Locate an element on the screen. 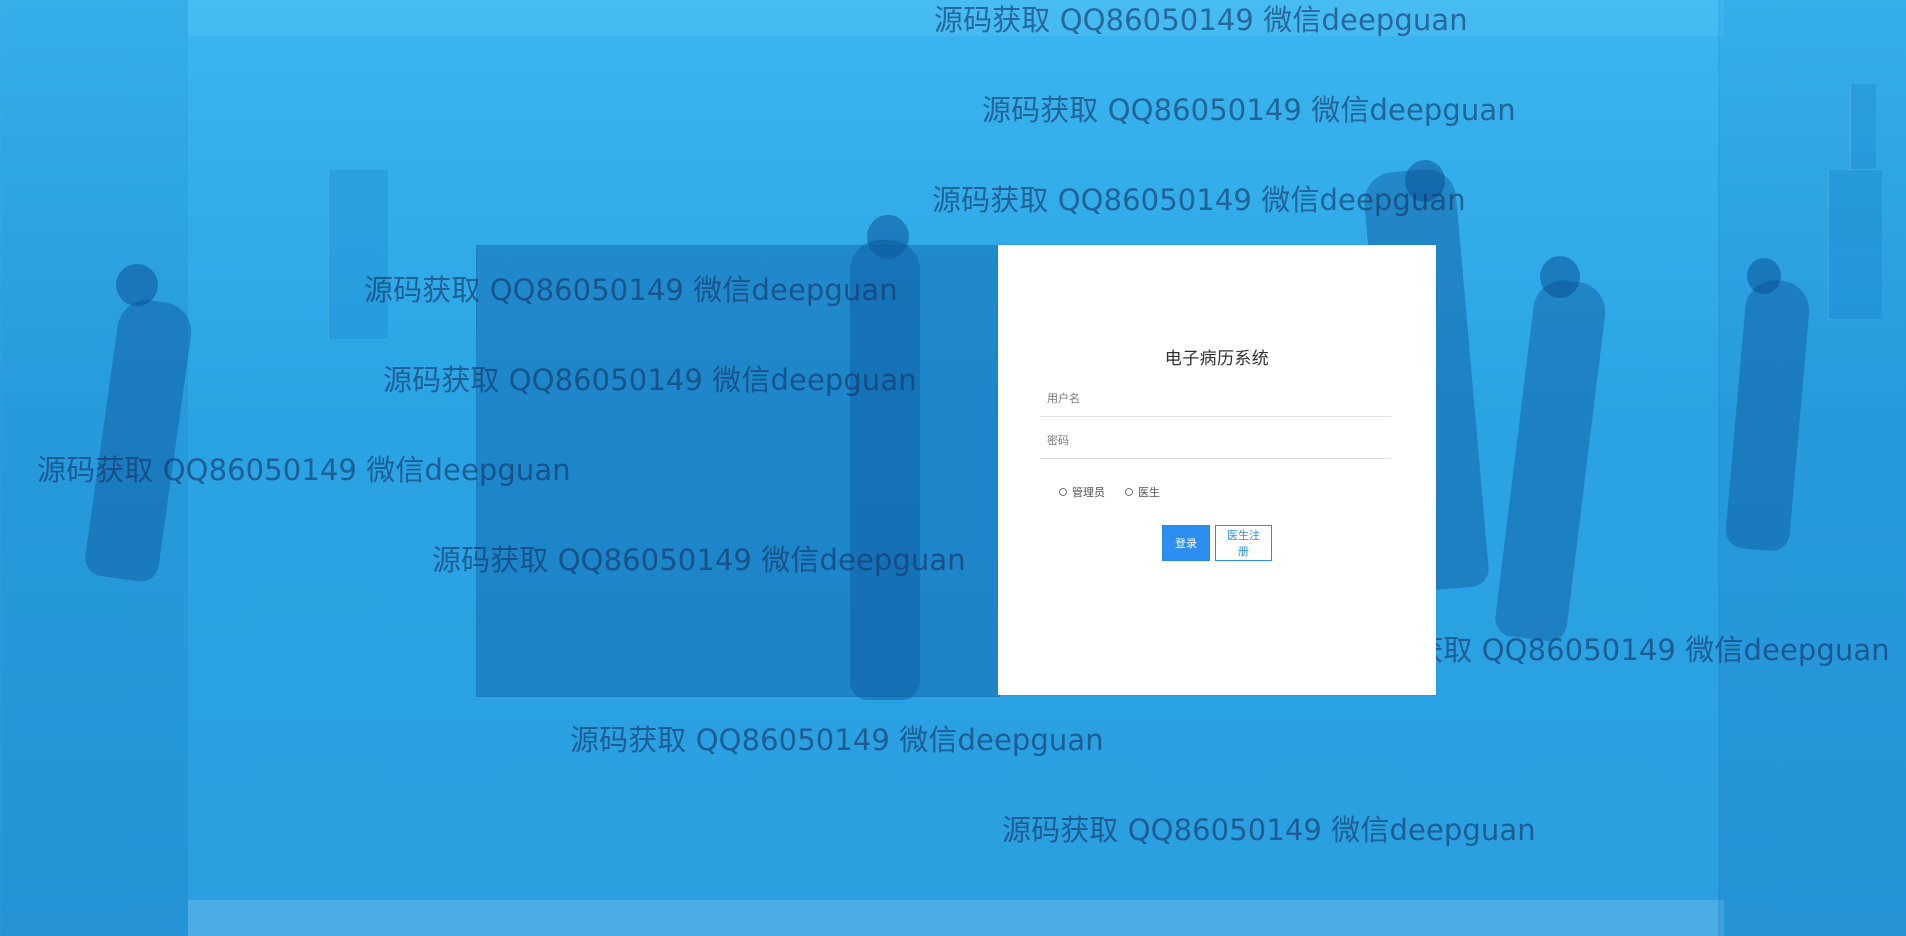 The width and height of the screenshot is (1906, 936). login-button: 登录 is located at coordinates (1186, 543).